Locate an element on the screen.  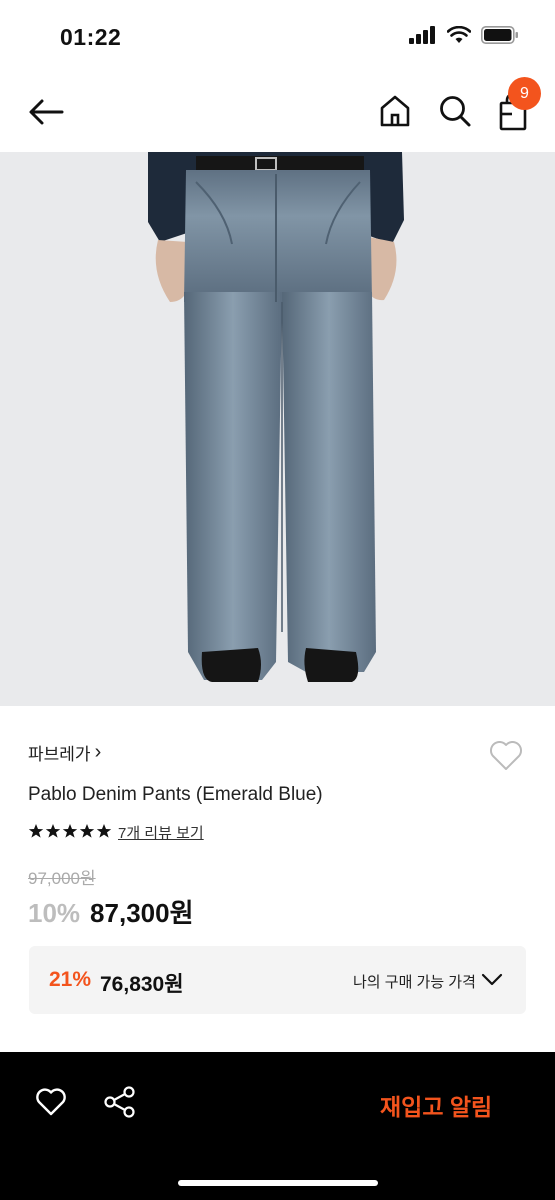
my-price-dropdown: 21% 76,830원 나의 구매 가능 가격 is located at coordinates (277, 980).